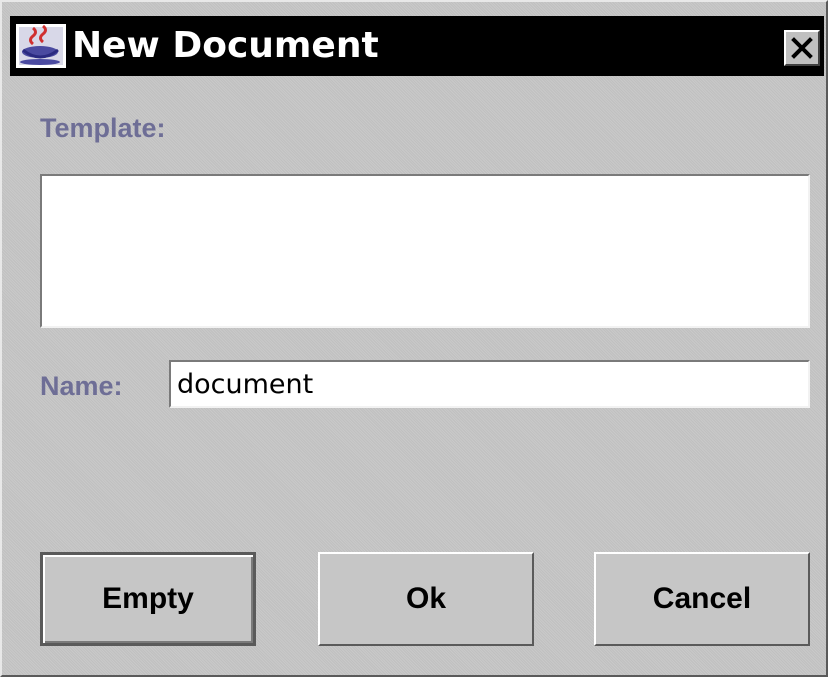 Image resolution: width=828 pixels, height=677 pixels. What do you see at coordinates (81, 386) in the screenshot?
I see `name-label: Name:` at bounding box center [81, 386].